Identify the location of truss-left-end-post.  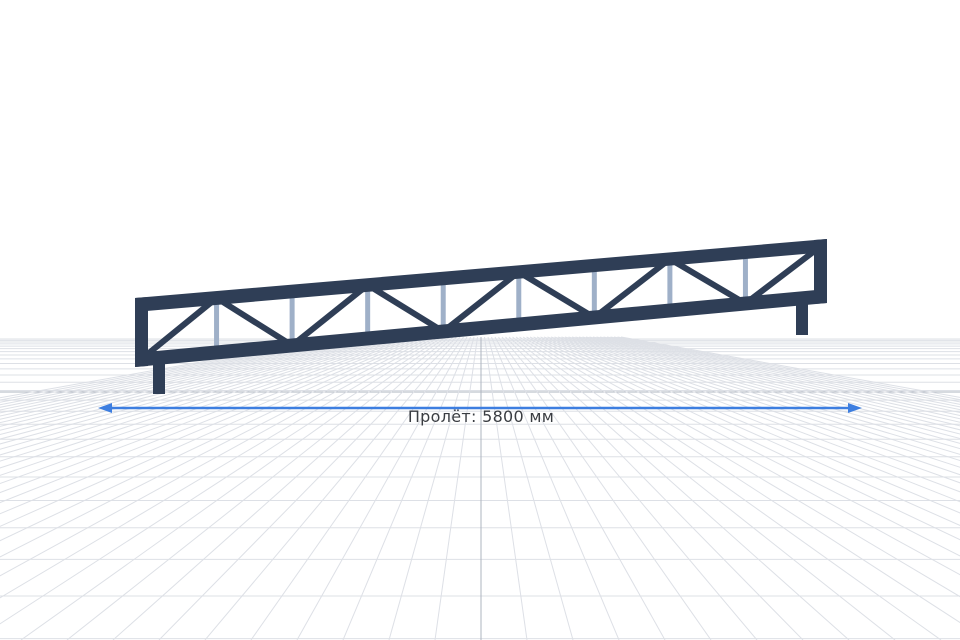
(141, 332).